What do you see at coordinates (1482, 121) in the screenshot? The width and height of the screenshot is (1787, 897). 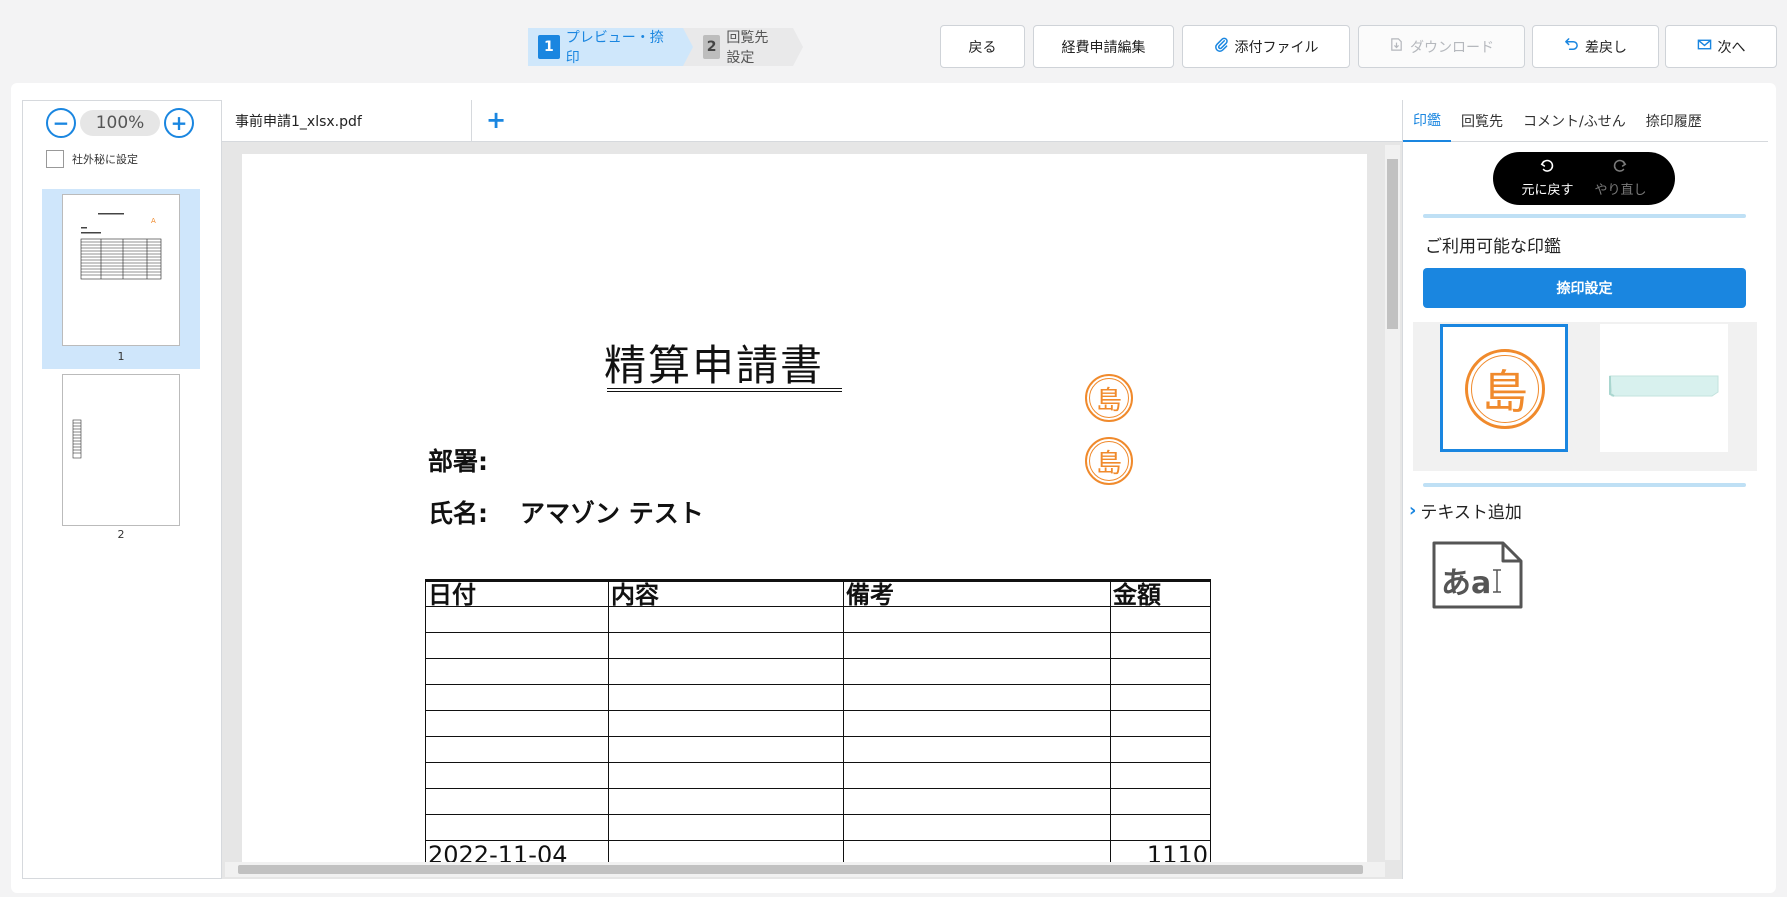 I see `tab-circulation: 回覧先` at bounding box center [1482, 121].